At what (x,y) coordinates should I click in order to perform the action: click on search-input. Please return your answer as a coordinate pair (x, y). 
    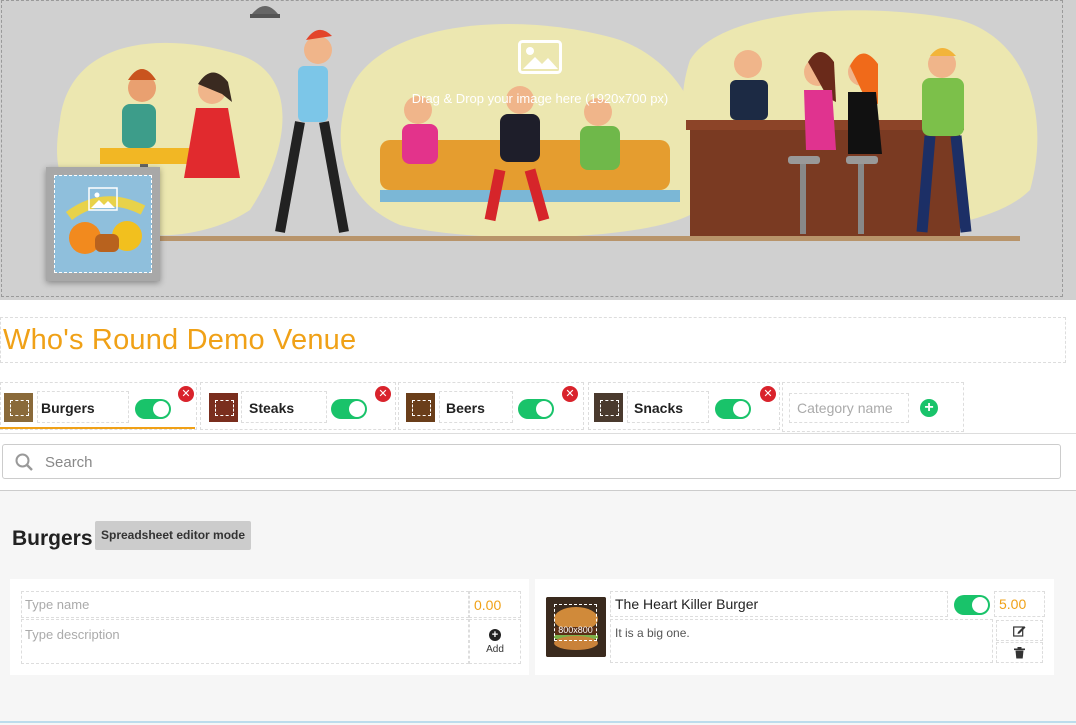
    Looking at the image, I should click on (545, 462).